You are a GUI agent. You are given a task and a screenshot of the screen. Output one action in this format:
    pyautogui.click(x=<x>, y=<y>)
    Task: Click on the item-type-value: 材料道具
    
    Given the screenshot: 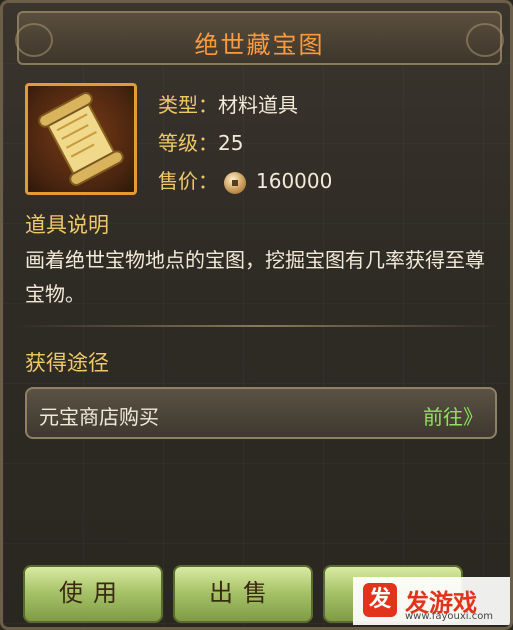 What is the action you would take?
    pyautogui.click(x=258, y=105)
    